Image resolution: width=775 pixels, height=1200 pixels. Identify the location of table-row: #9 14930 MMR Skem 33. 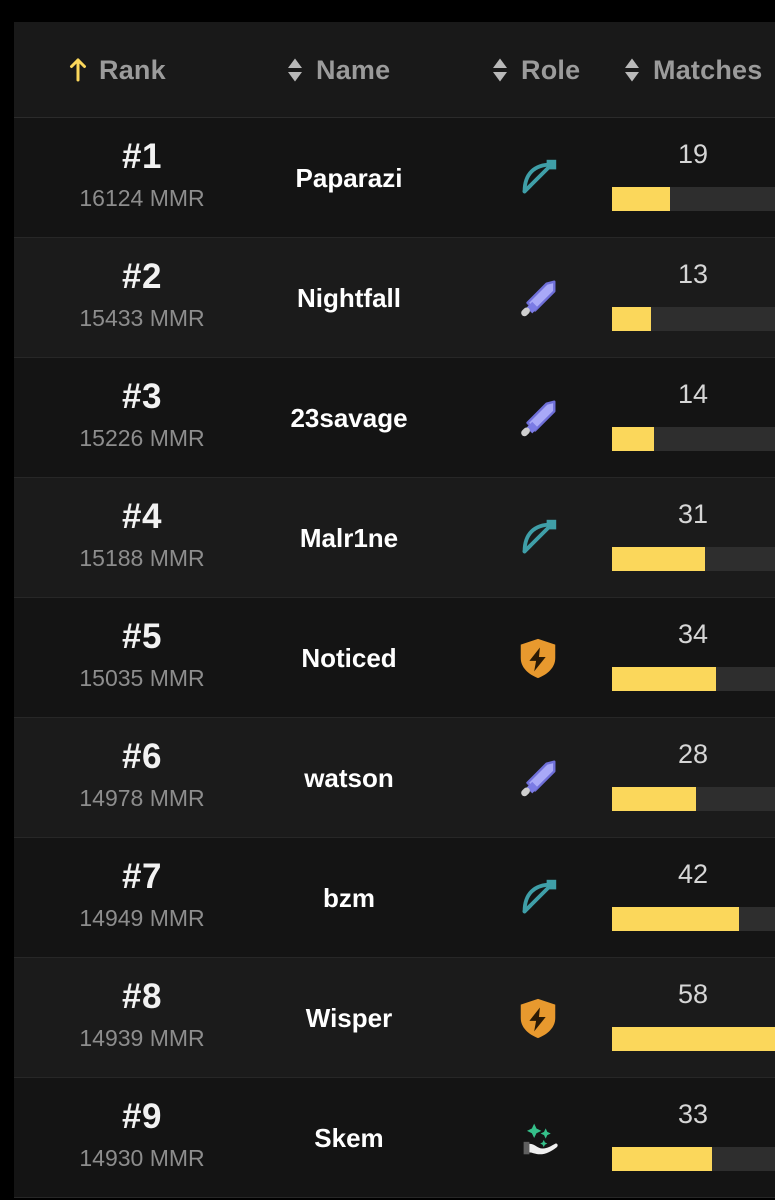
(394, 1138).